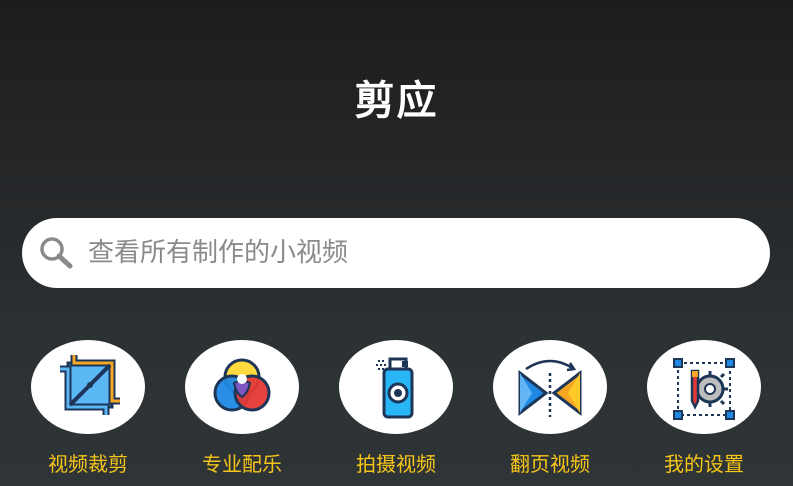 The width and height of the screenshot is (793, 486). I want to click on menu-item-flip-video: 翻页视频, so click(550, 410).